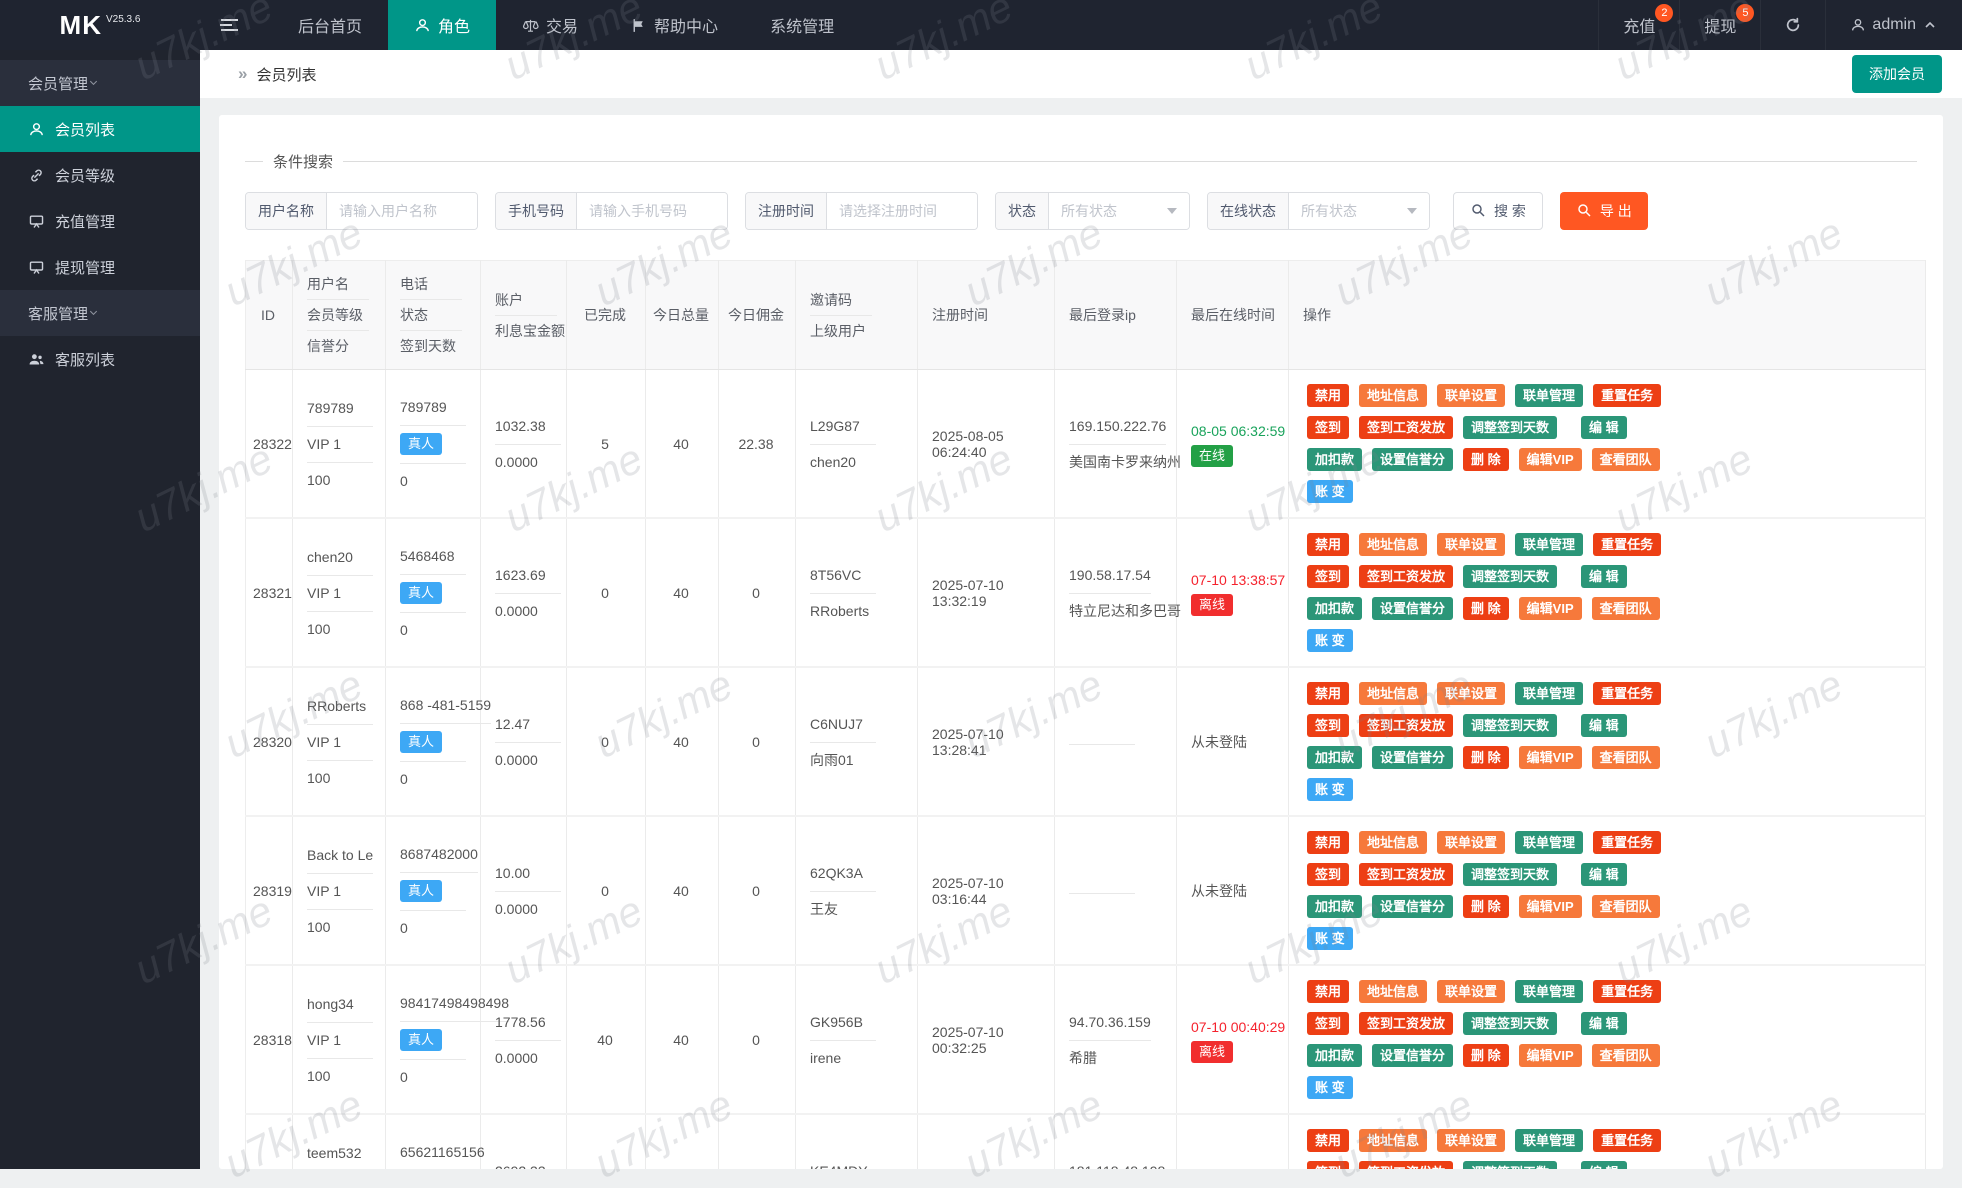 The width and height of the screenshot is (1962, 1188). What do you see at coordinates (442, 25) in the screenshot?
I see `nav-tab-roles: 角色` at bounding box center [442, 25].